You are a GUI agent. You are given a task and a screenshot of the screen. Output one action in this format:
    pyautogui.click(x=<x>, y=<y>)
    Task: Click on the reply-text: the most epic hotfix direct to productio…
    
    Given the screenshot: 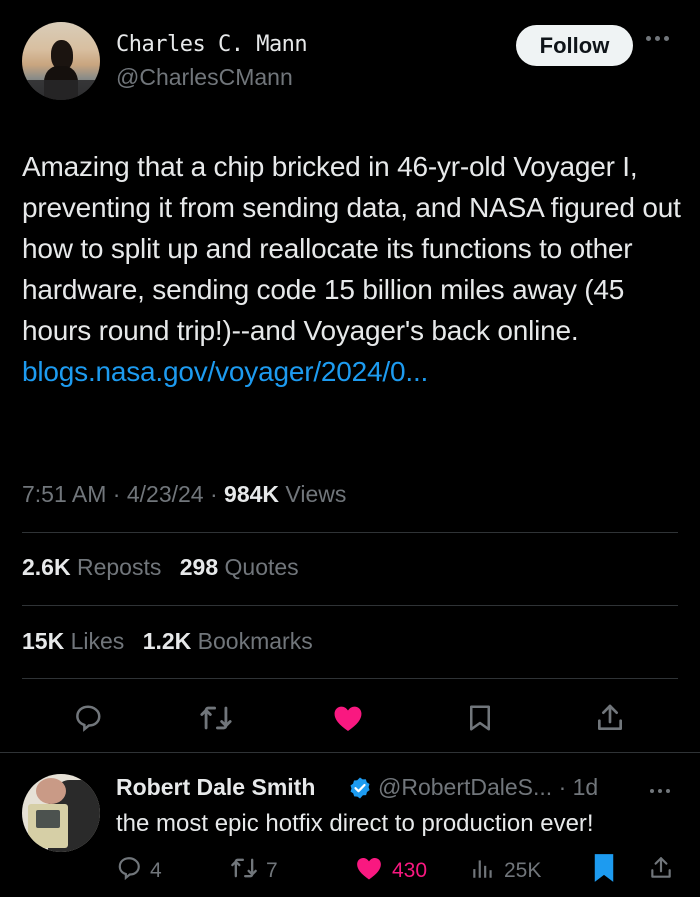 What is the action you would take?
    pyautogui.click(x=355, y=823)
    